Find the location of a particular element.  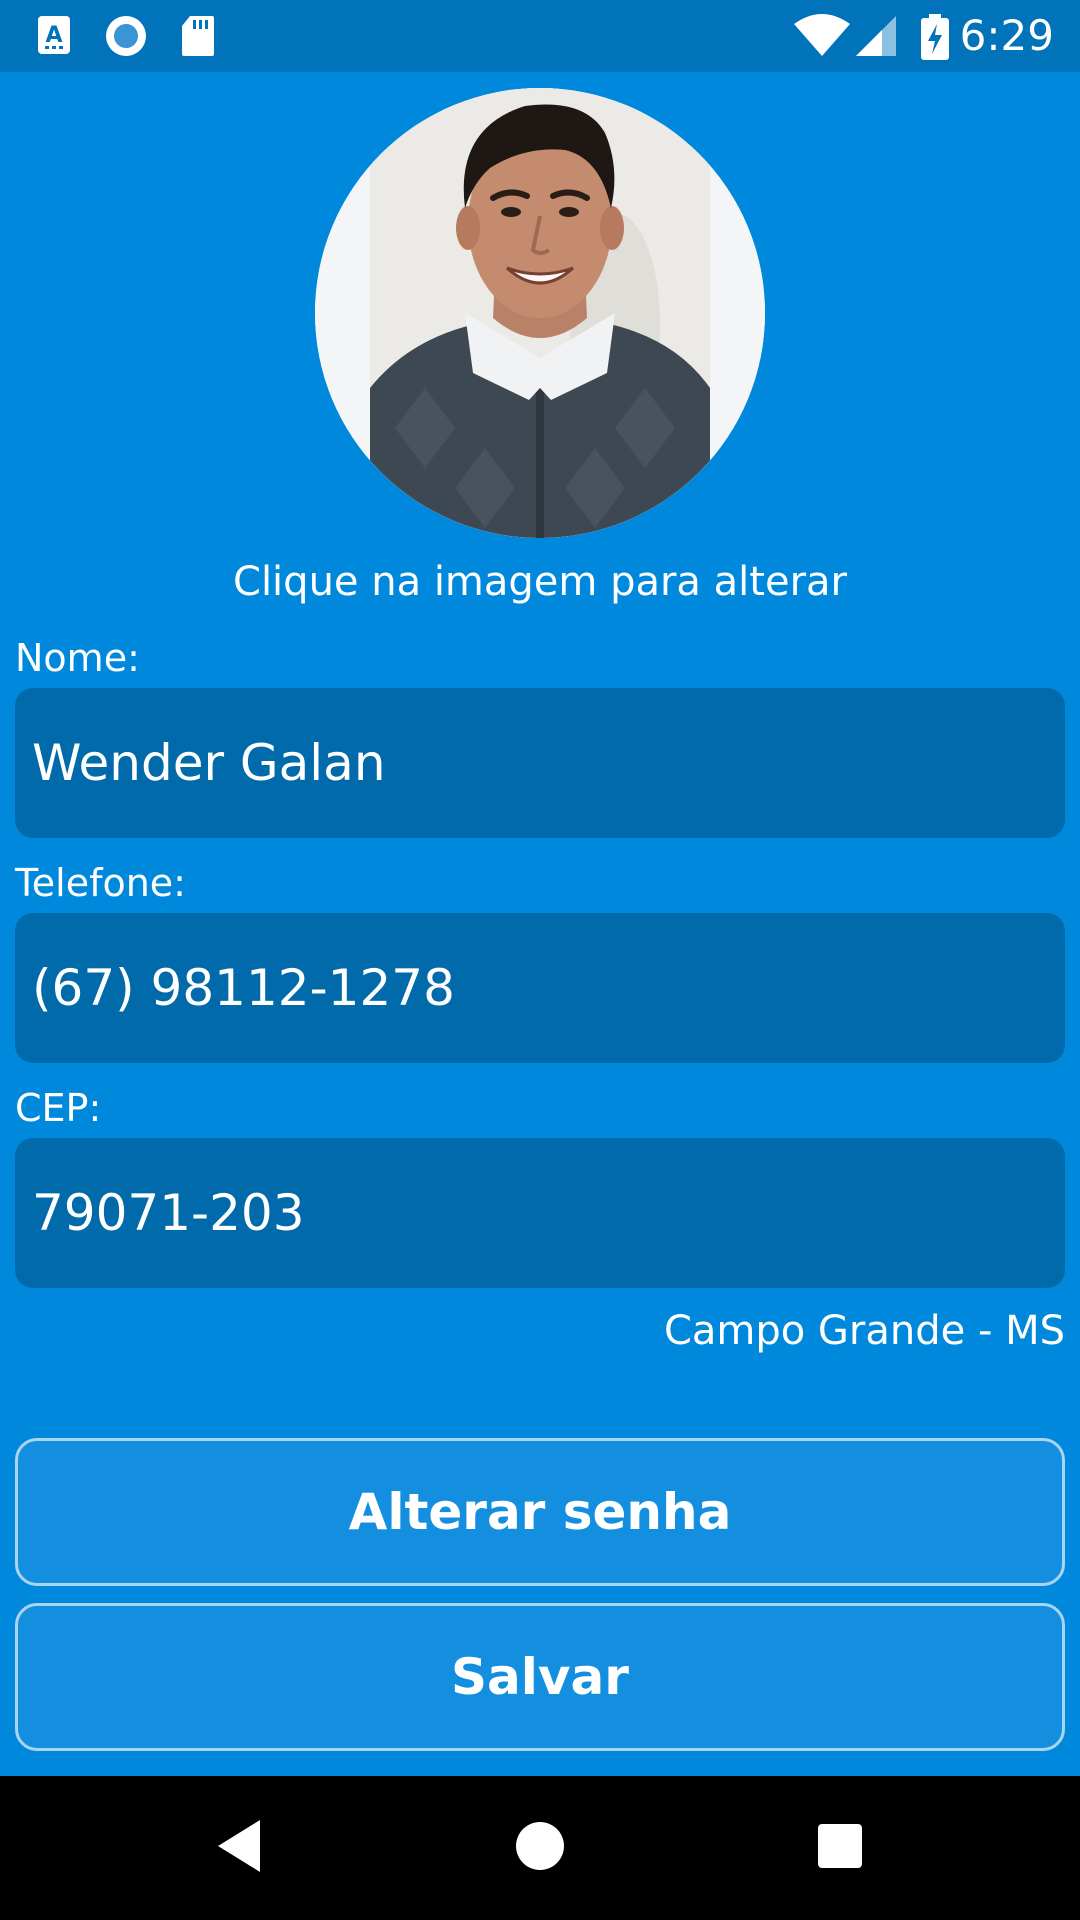

home-icon is located at coordinates (540, 1846).